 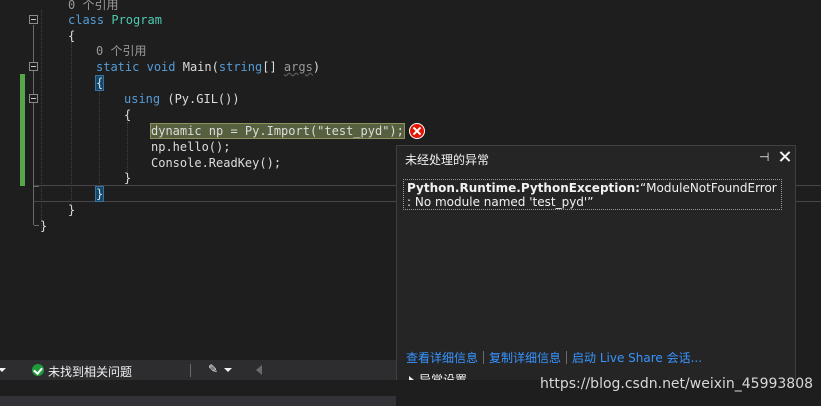 What do you see at coordinates (442, 358) in the screenshot?
I see `view-details-link: 查看详细信息` at bounding box center [442, 358].